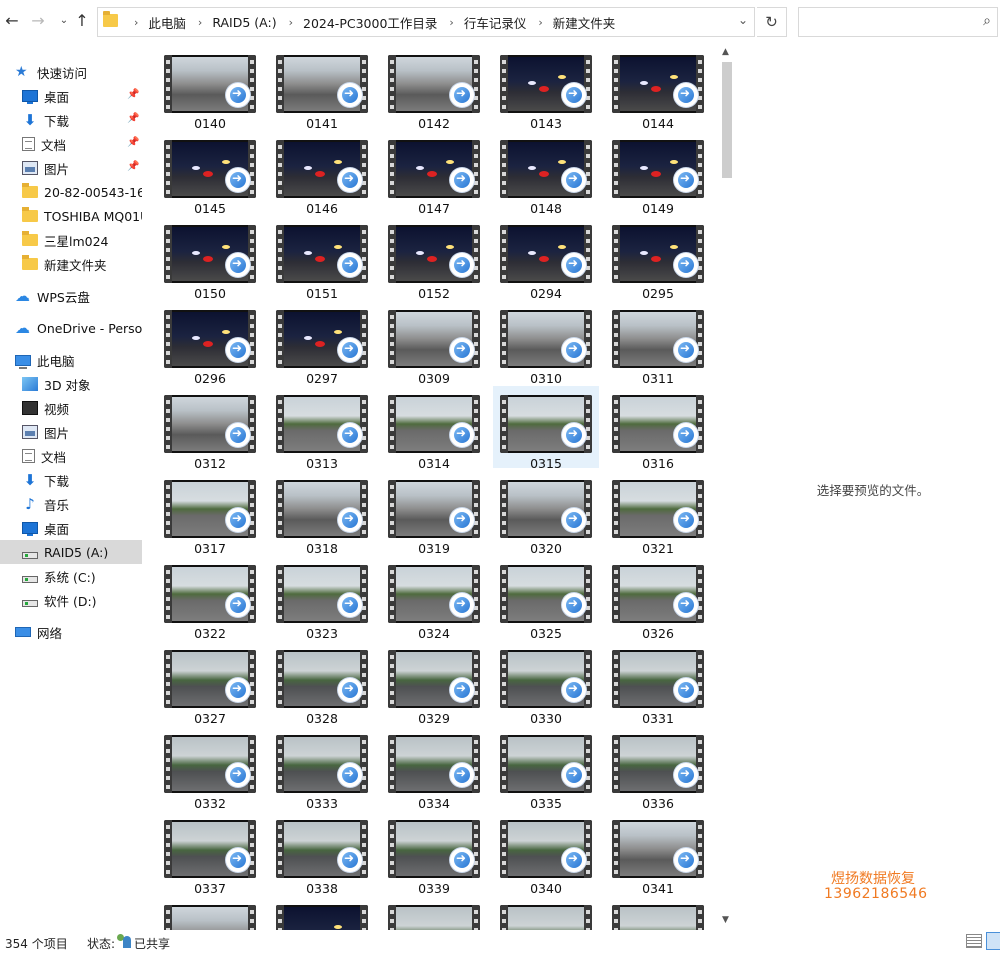 Image resolution: width=1000 pixels, height=955 pixels. I want to click on file-tile: 0316, so click(658, 428).